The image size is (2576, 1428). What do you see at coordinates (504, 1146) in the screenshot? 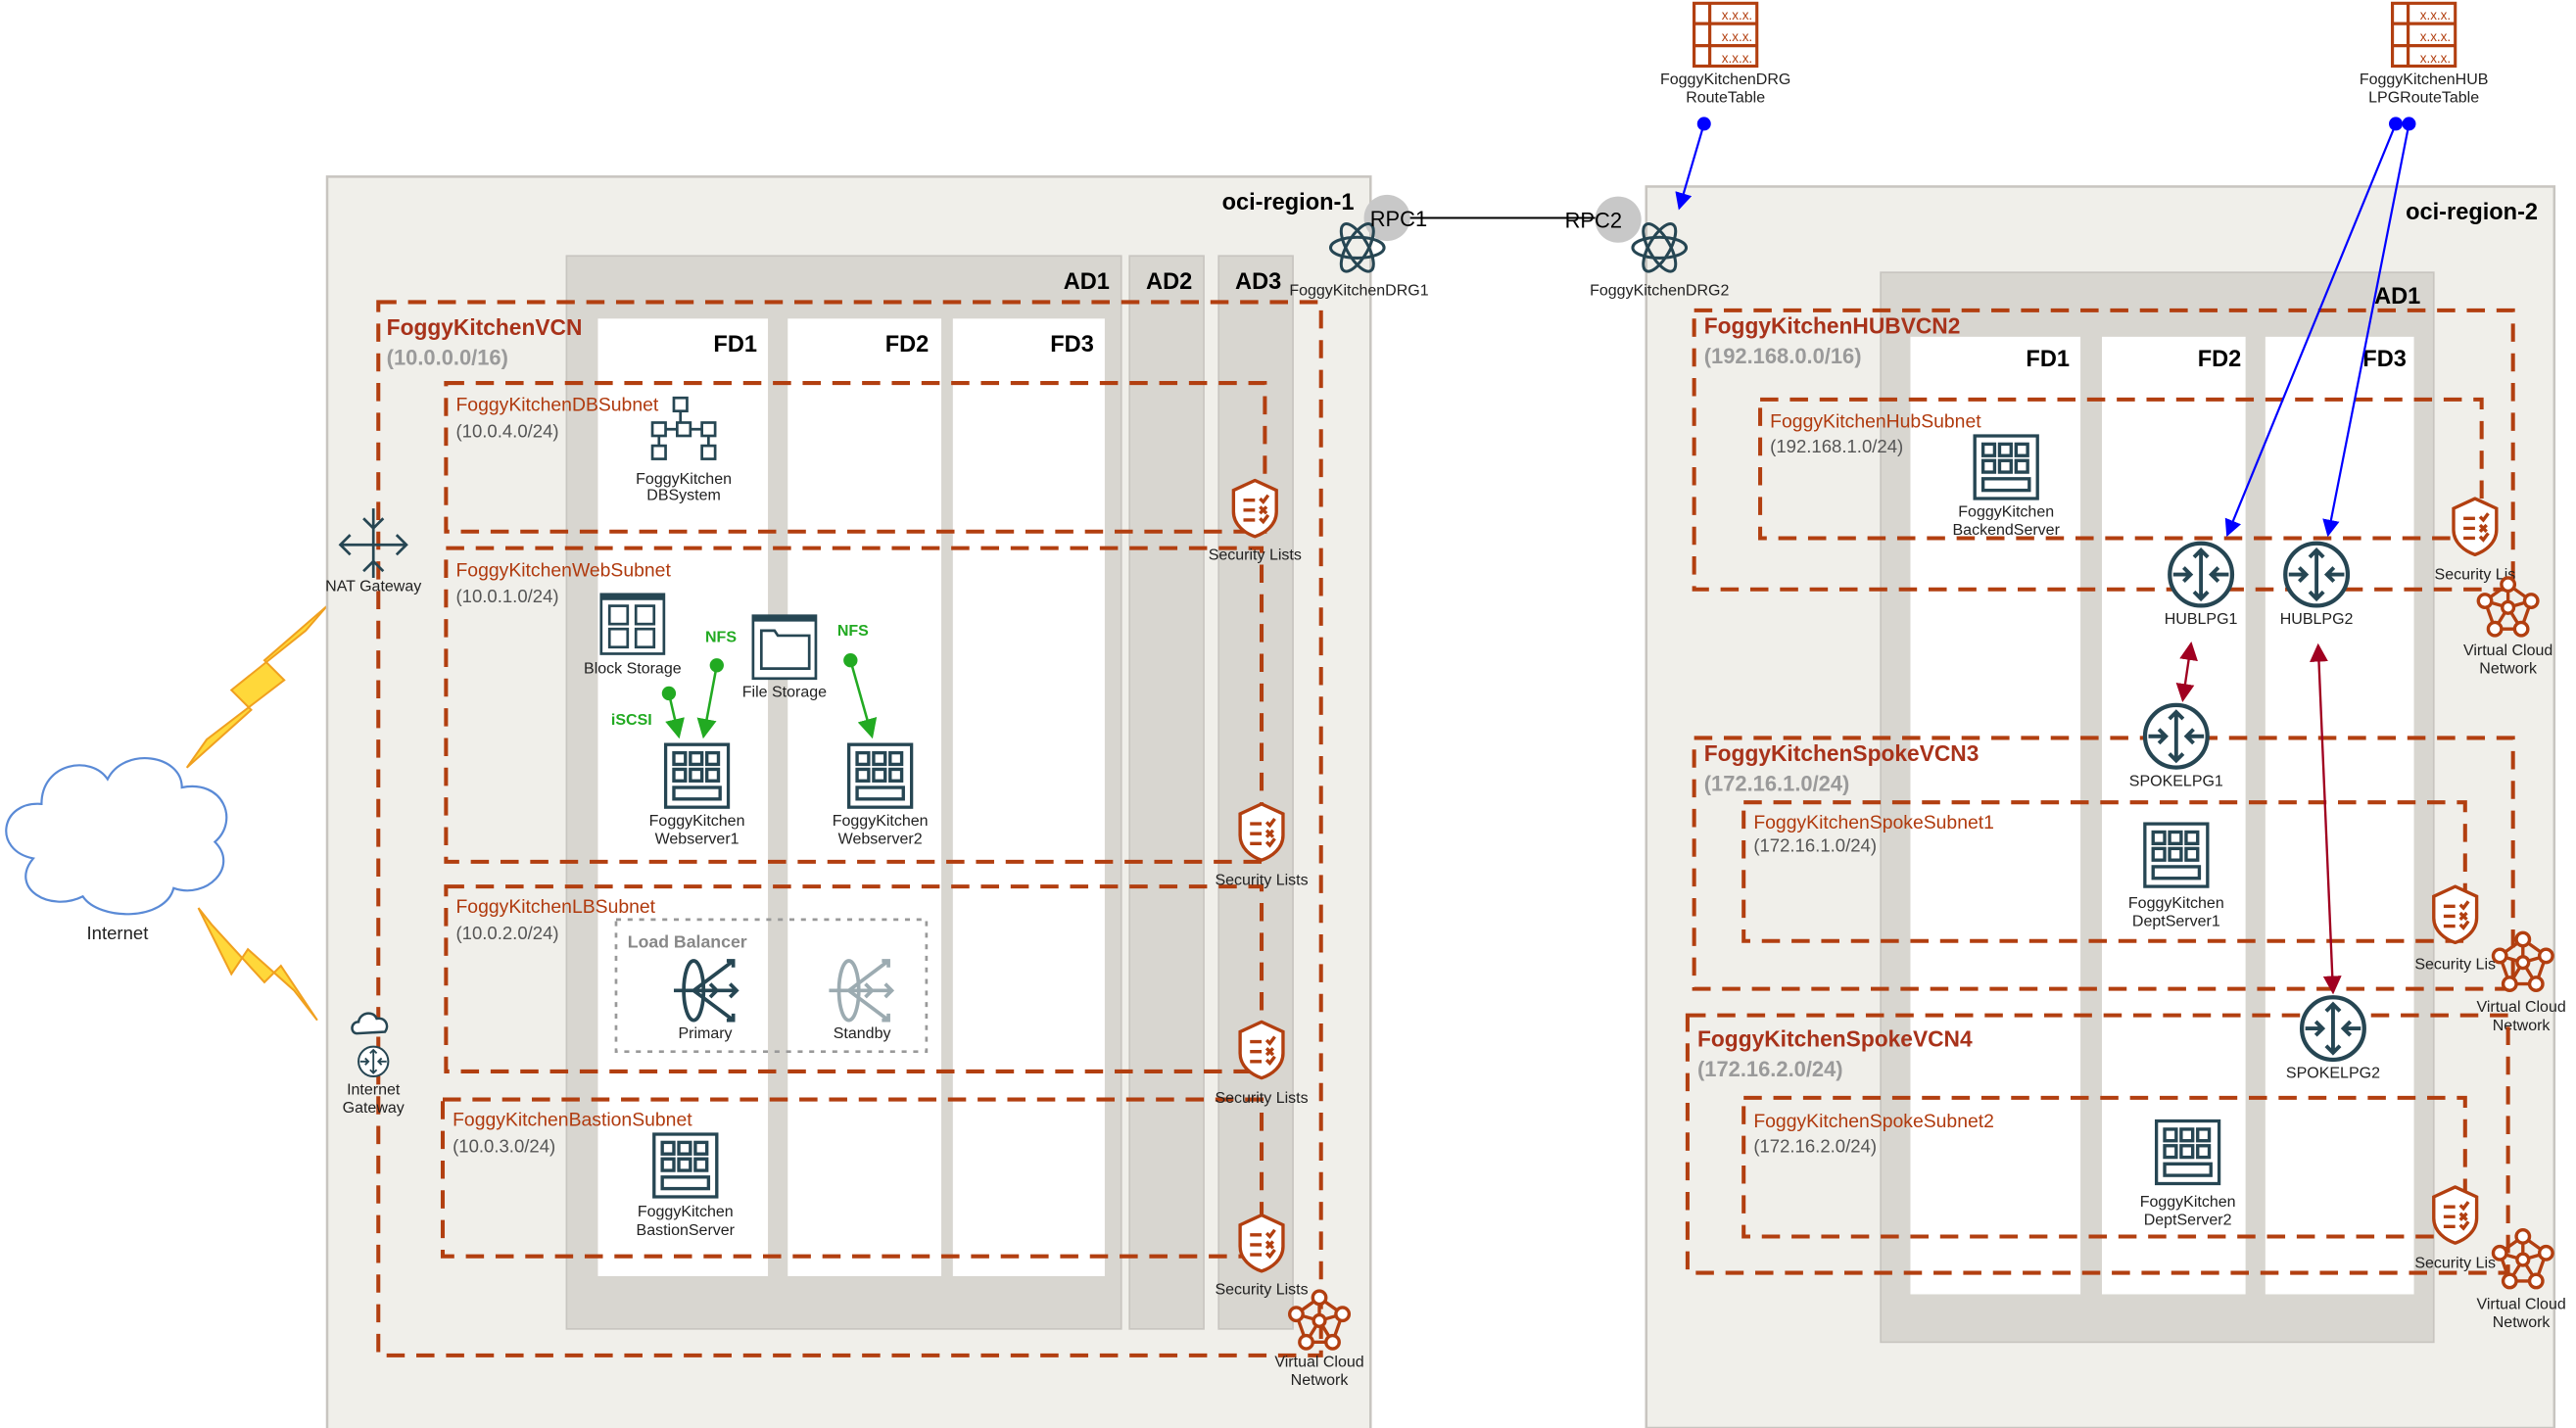
I see `bastion-subnet-cidr: (10.0.3.0/24)` at bounding box center [504, 1146].